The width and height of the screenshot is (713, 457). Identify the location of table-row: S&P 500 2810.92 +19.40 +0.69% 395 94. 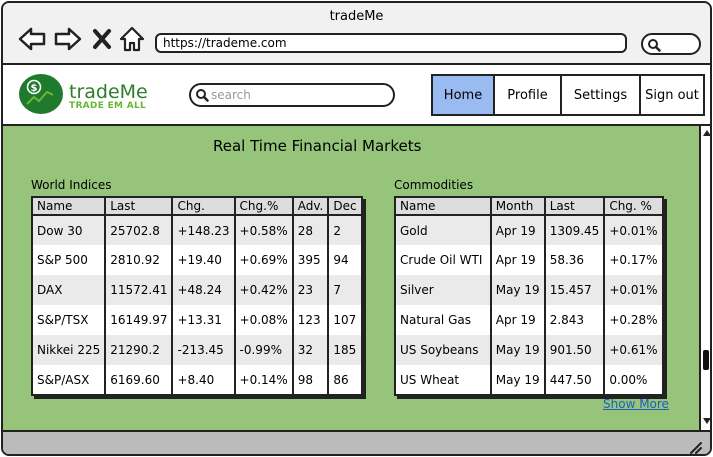
(197, 260).